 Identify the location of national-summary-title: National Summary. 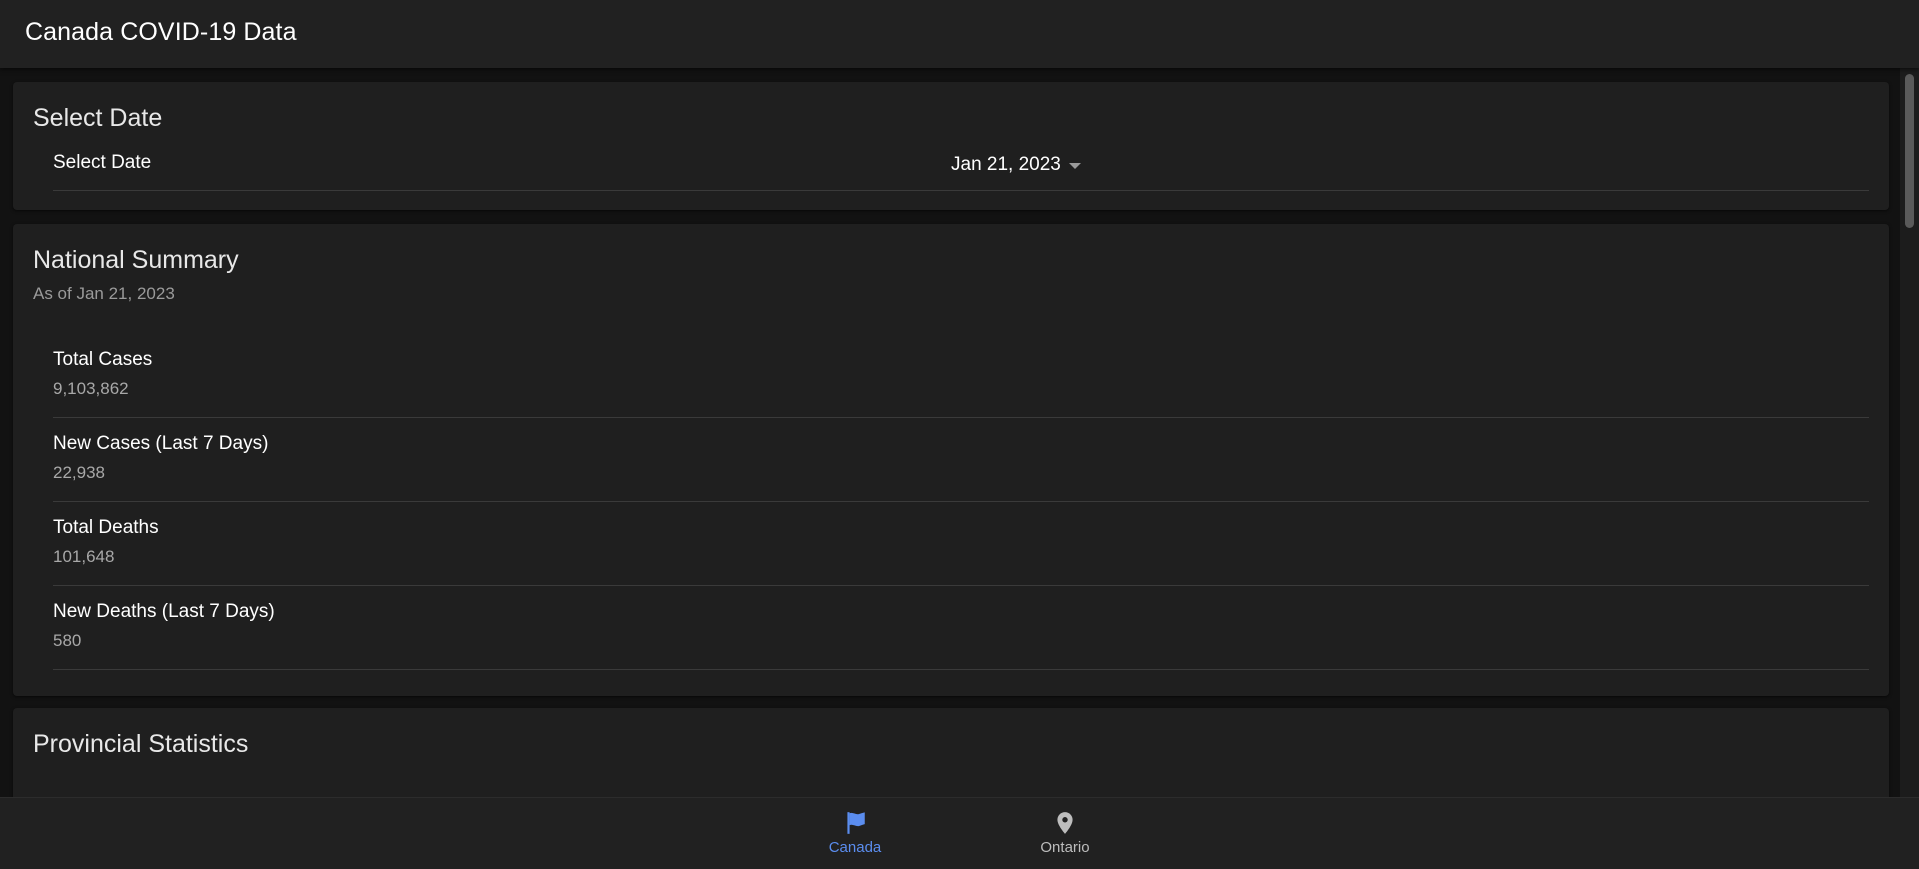
(136, 260).